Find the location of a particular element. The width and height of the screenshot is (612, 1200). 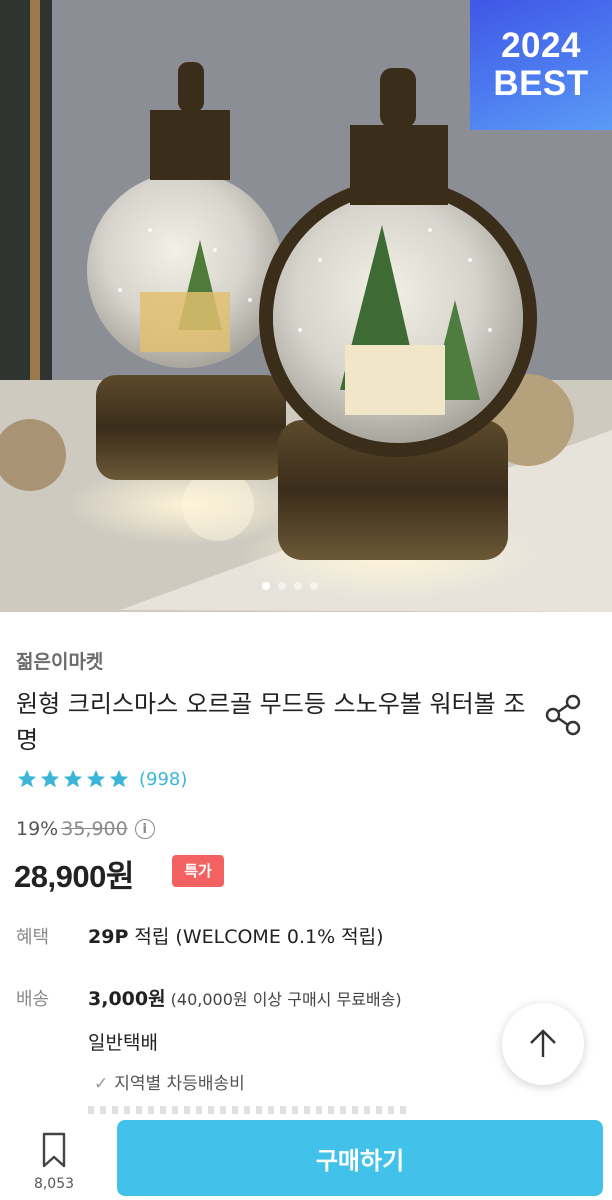

star-rating is located at coordinates (73, 779).